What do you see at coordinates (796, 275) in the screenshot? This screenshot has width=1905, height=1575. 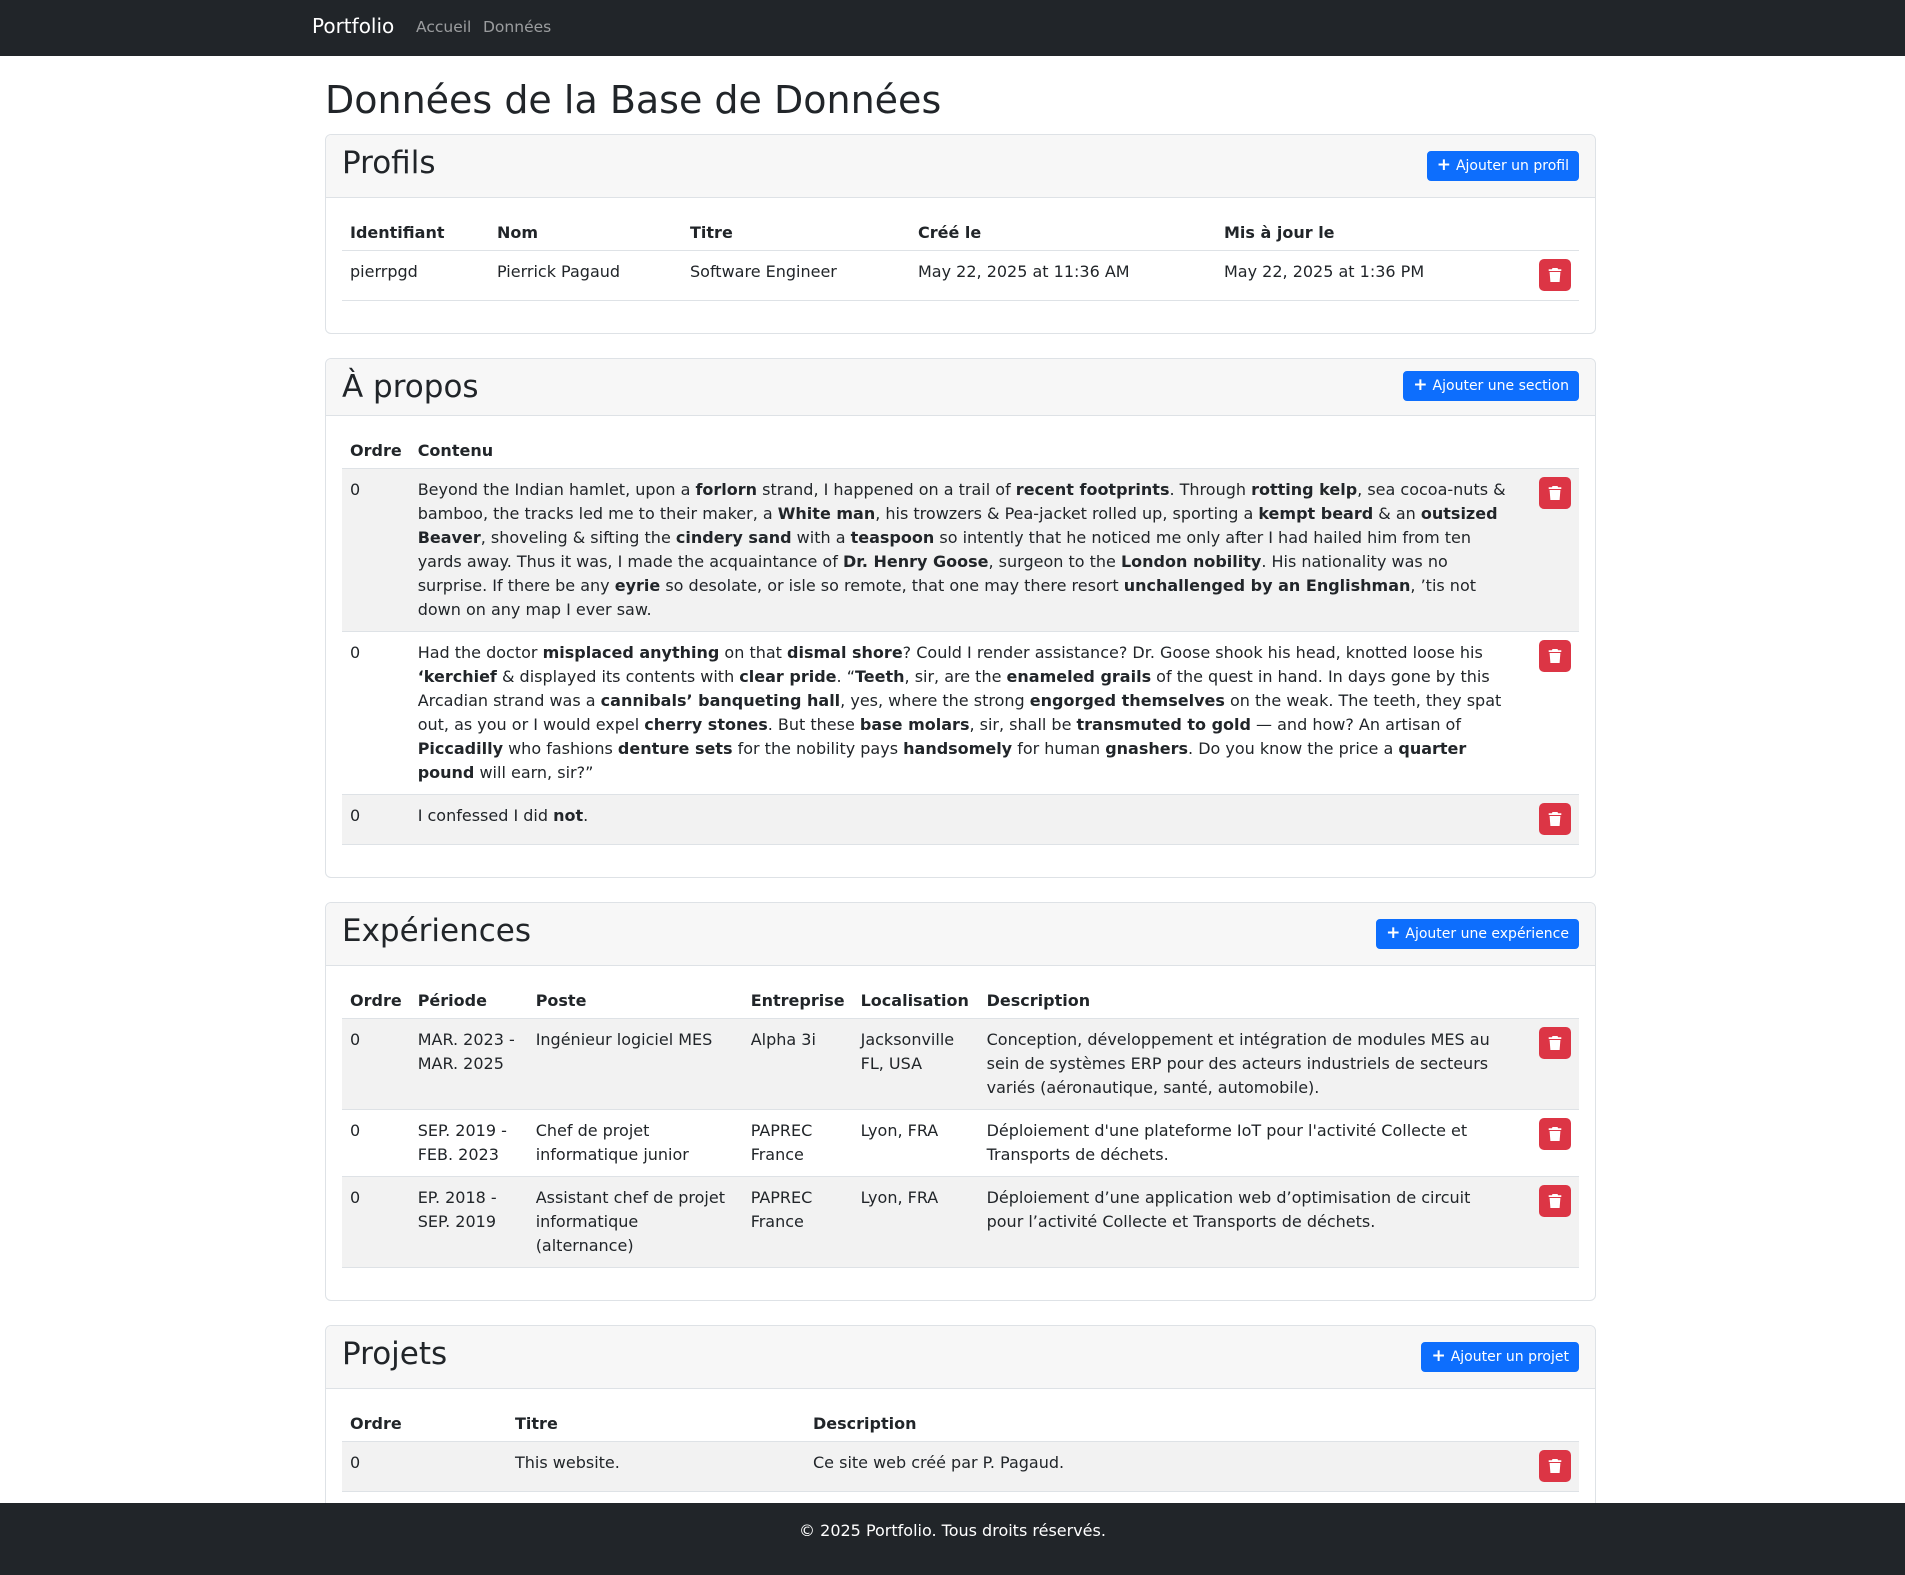 I see `cell-titre: Software Engineer` at bounding box center [796, 275].